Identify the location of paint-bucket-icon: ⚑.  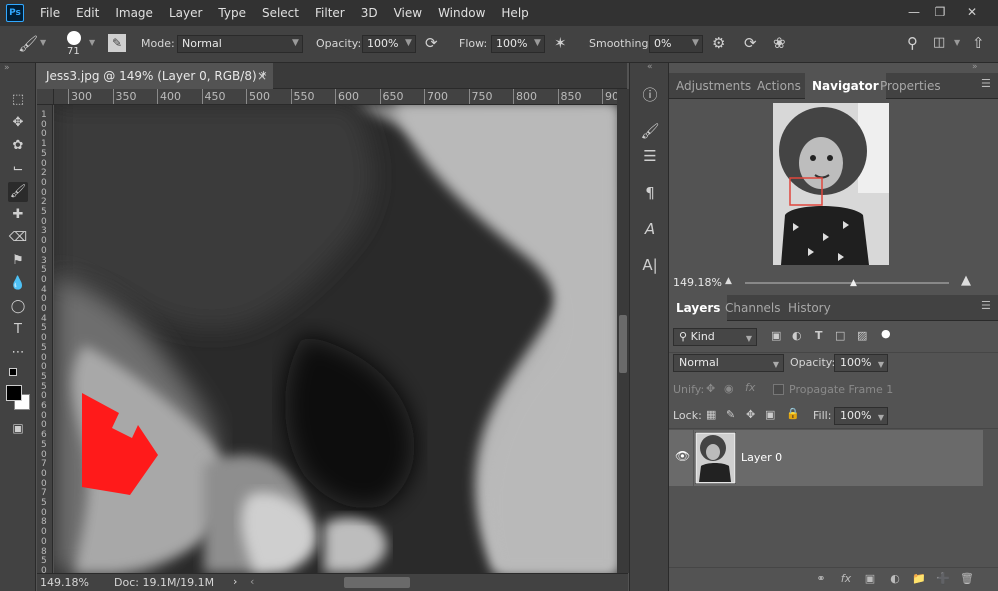
(18, 261).